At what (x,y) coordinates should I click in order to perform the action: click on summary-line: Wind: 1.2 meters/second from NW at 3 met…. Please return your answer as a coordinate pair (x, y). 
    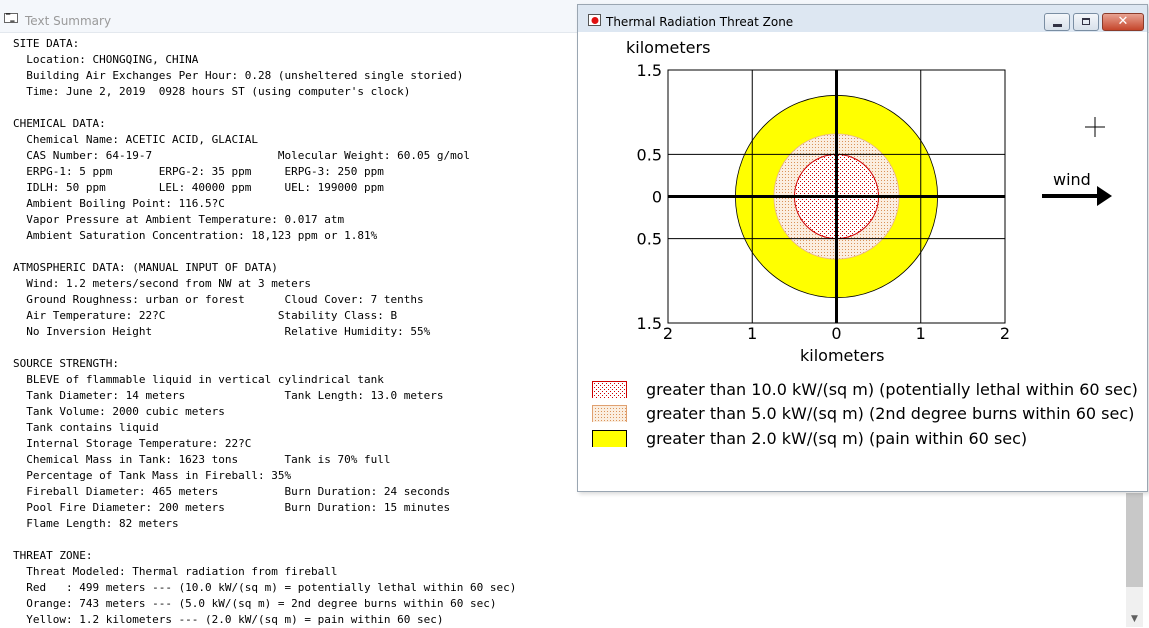
    Looking at the image, I should click on (162, 283).